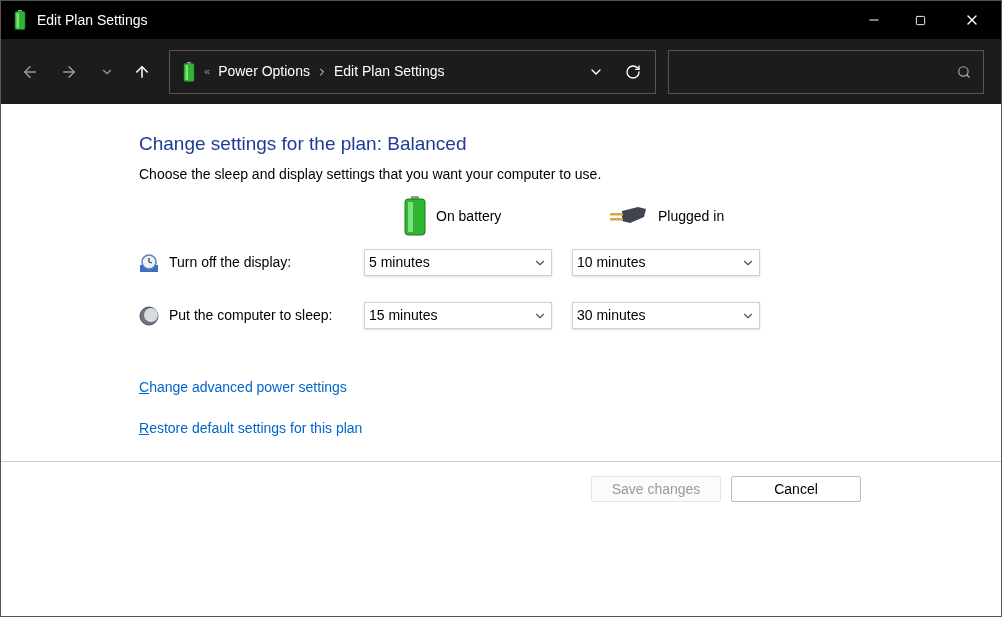 The height and width of the screenshot is (617, 1002). What do you see at coordinates (964, 71) in the screenshot?
I see `search-icon` at bounding box center [964, 71].